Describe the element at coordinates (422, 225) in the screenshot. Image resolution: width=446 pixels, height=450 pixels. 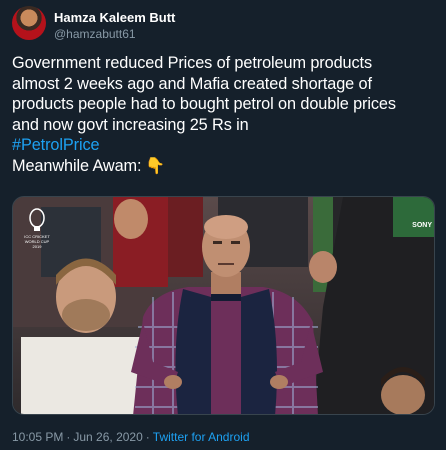
I see `broadcaster-logo: SONY` at that location.